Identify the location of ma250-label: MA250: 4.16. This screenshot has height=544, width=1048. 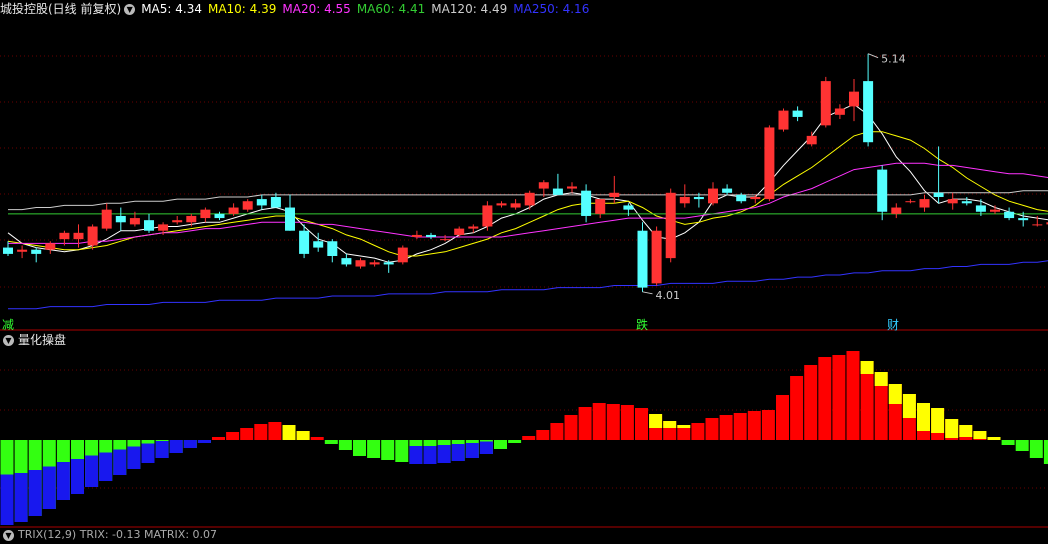
(551, 9).